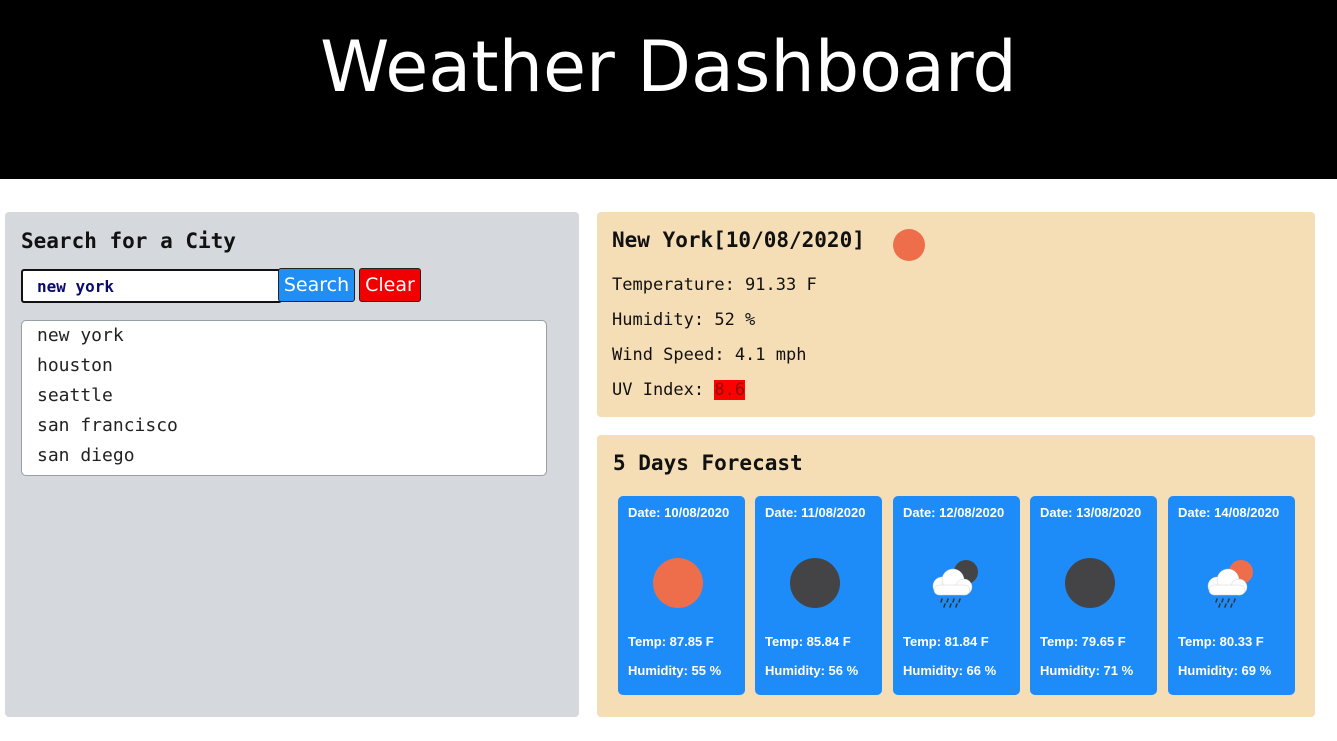  What do you see at coordinates (1087, 670) in the screenshot?
I see `forecast-humidity: Humidity: 71 %` at bounding box center [1087, 670].